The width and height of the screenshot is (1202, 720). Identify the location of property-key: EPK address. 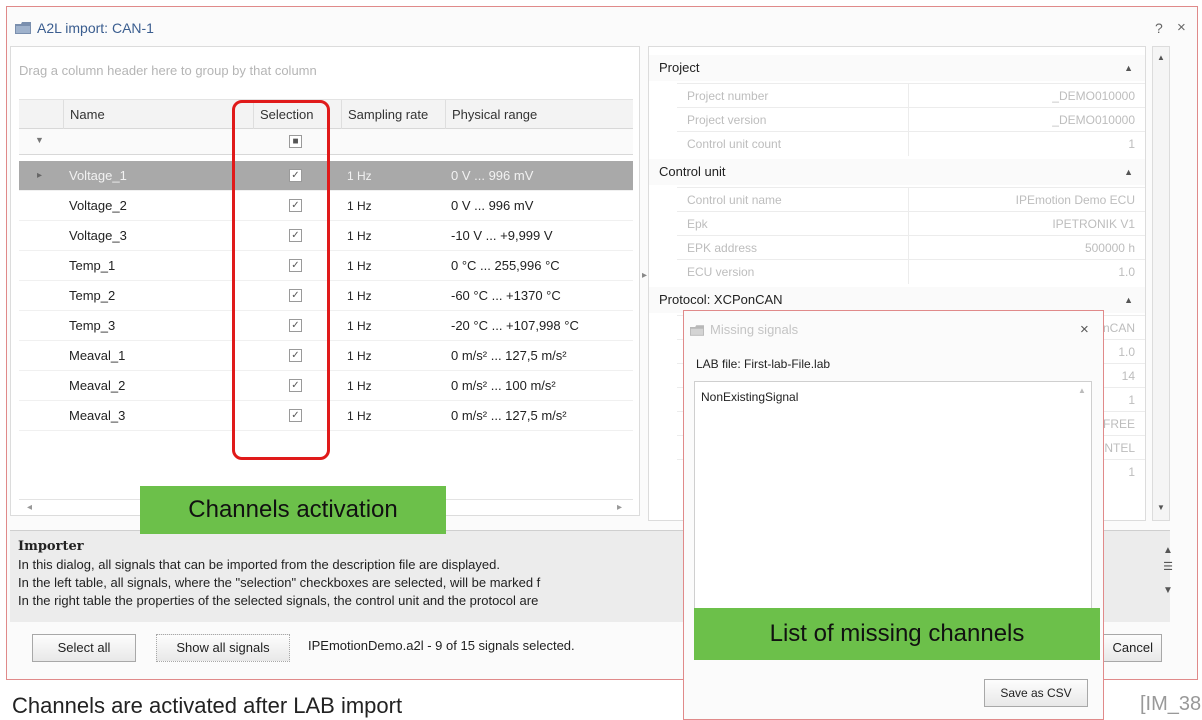
(793, 248).